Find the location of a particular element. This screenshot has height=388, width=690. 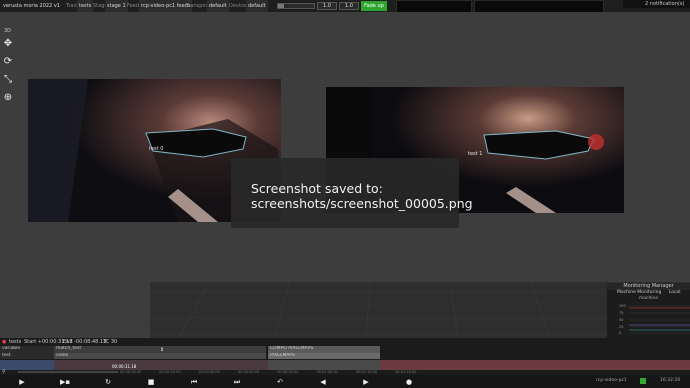

stage-select: stage 1 is located at coordinates (116, 6).